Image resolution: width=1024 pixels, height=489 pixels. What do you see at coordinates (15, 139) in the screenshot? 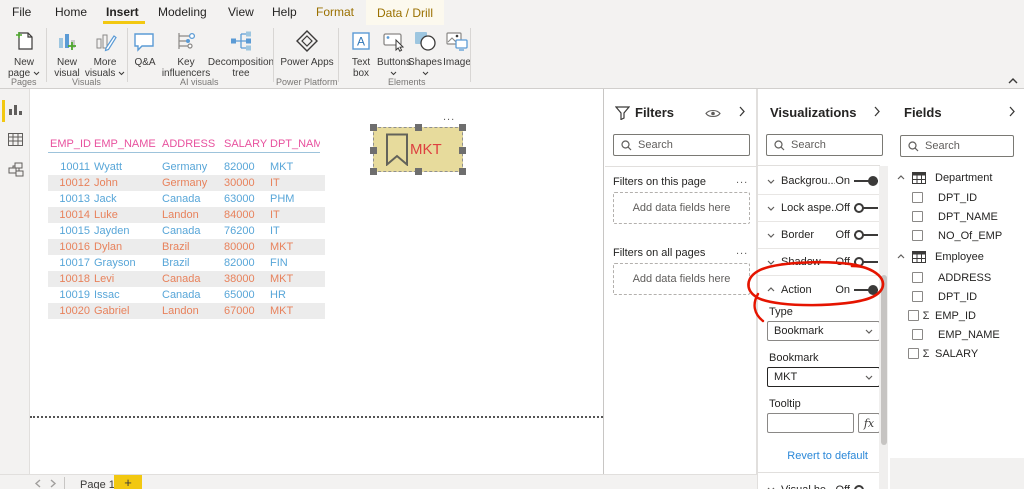
I see `data-view-icon` at bounding box center [15, 139].